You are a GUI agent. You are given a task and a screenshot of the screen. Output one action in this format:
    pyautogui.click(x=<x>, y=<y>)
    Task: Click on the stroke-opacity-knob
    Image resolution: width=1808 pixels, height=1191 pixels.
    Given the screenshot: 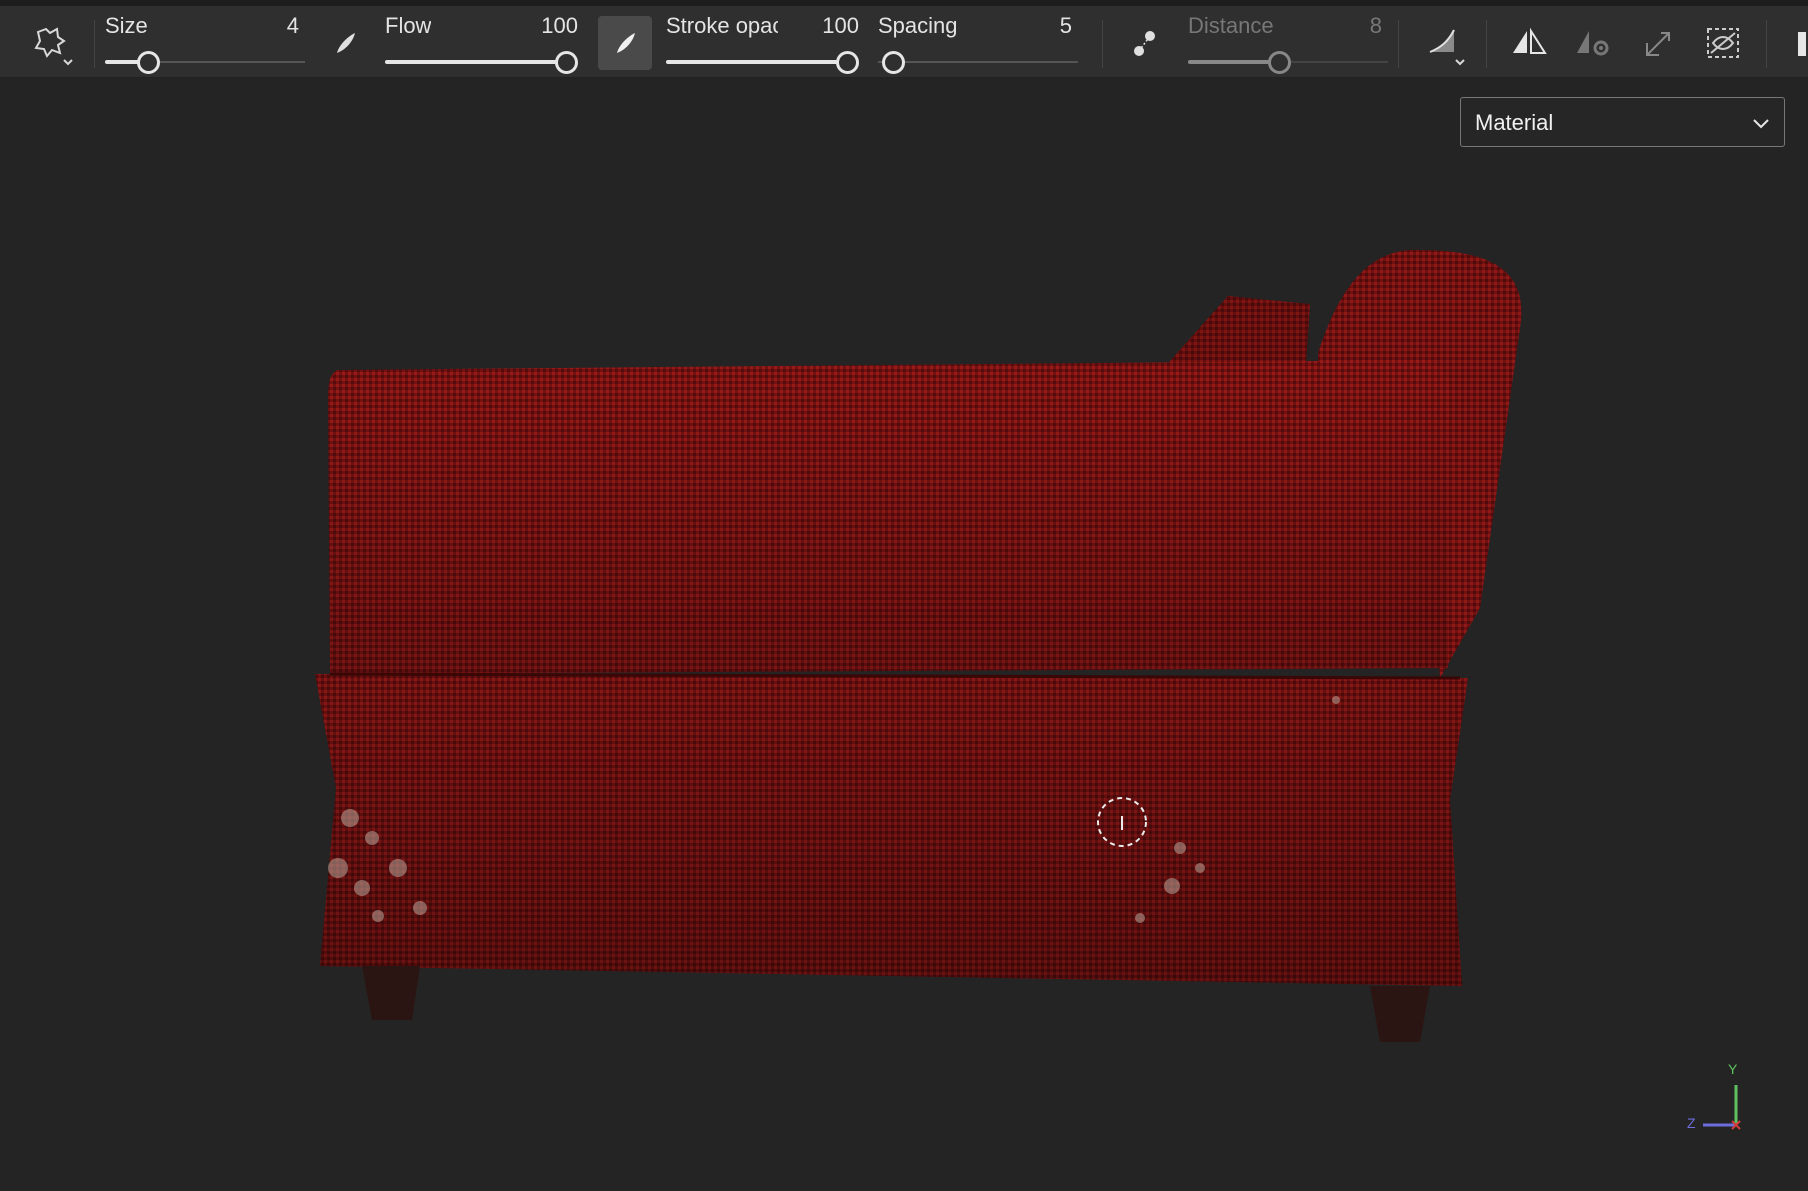 What is the action you would take?
    pyautogui.click(x=847, y=62)
    